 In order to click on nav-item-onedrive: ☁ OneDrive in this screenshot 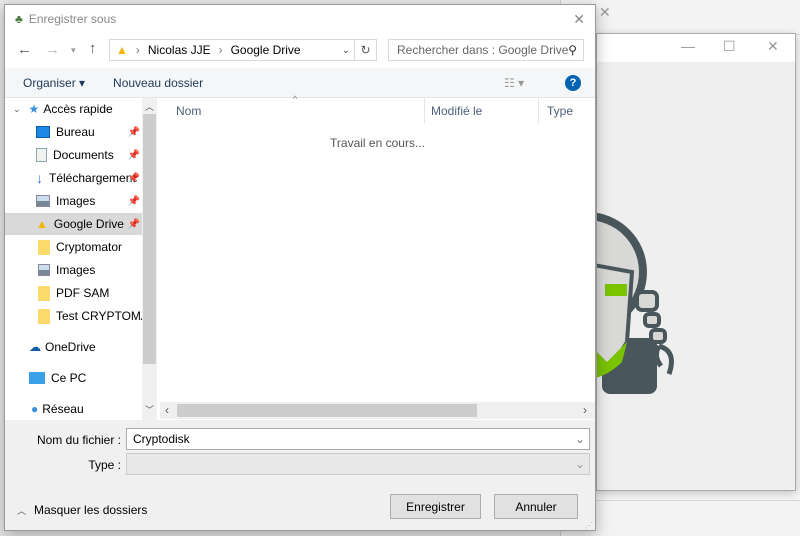, I will do `click(73, 347)`.